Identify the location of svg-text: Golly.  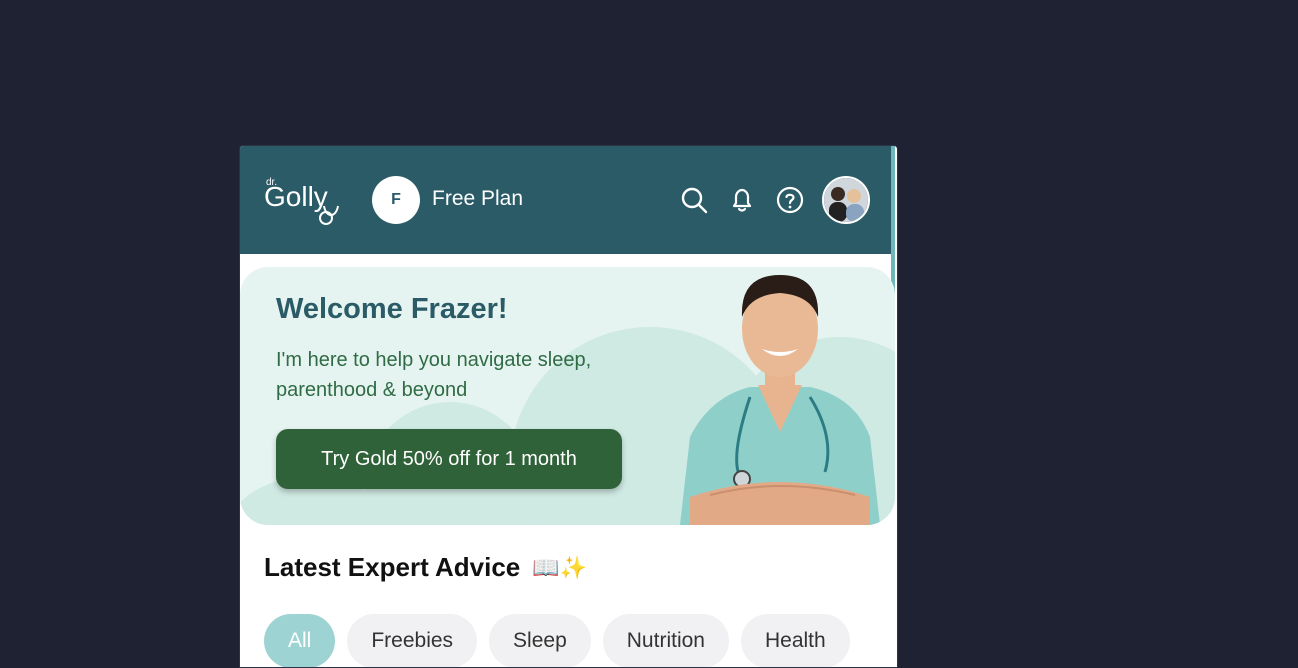
(296, 196).